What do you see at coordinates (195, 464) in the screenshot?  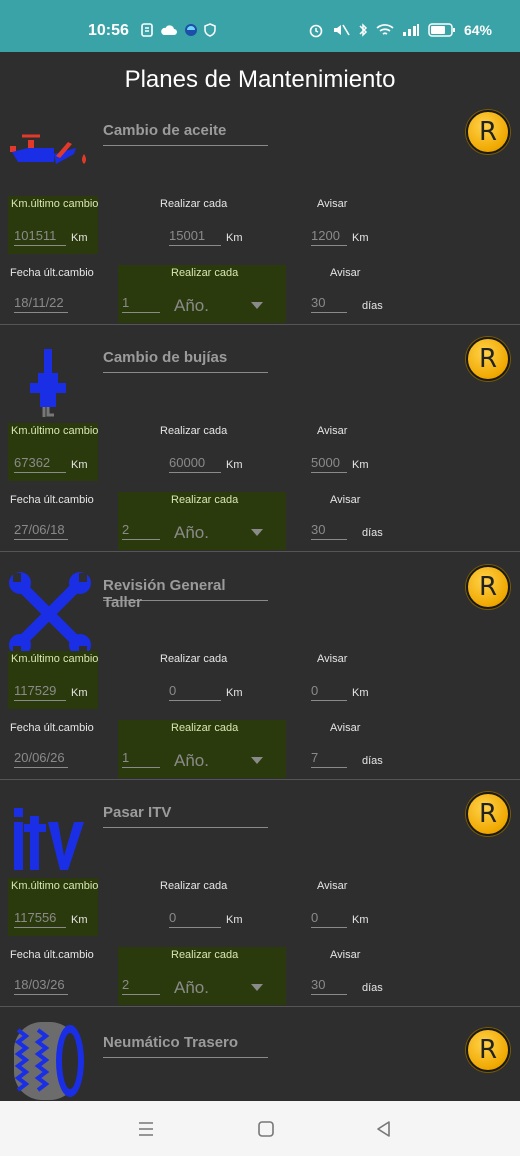 I see `realizar-km-field: 60000` at bounding box center [195, 464].